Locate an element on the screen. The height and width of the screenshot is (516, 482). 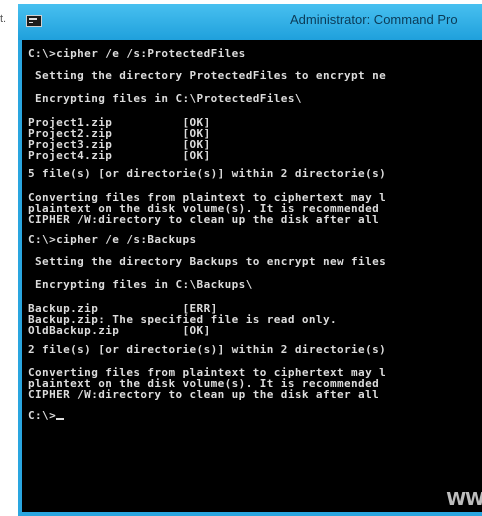
console-line: C:\>cipher /e /s:Backups is located at coordinates (112, 239).